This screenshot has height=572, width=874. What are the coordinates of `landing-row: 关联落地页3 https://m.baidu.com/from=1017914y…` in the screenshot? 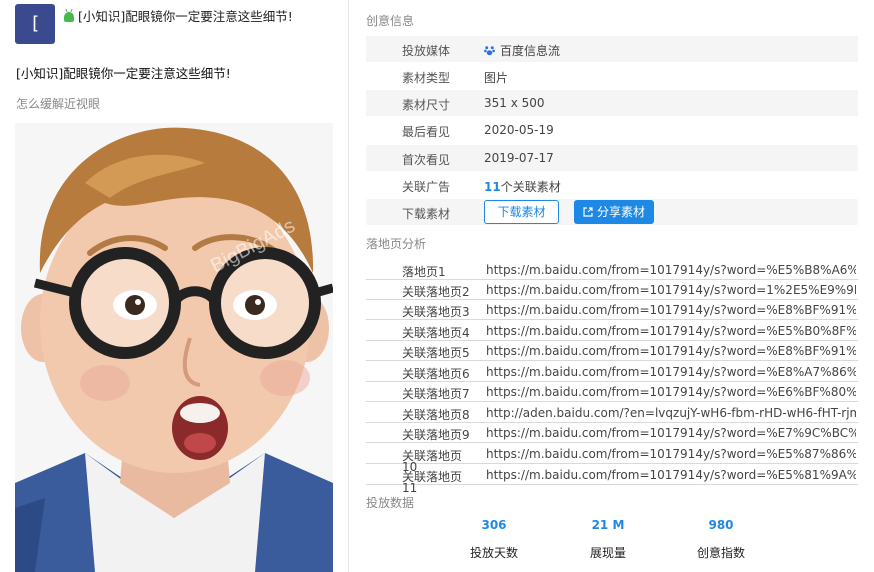 It's located at (612, 310).